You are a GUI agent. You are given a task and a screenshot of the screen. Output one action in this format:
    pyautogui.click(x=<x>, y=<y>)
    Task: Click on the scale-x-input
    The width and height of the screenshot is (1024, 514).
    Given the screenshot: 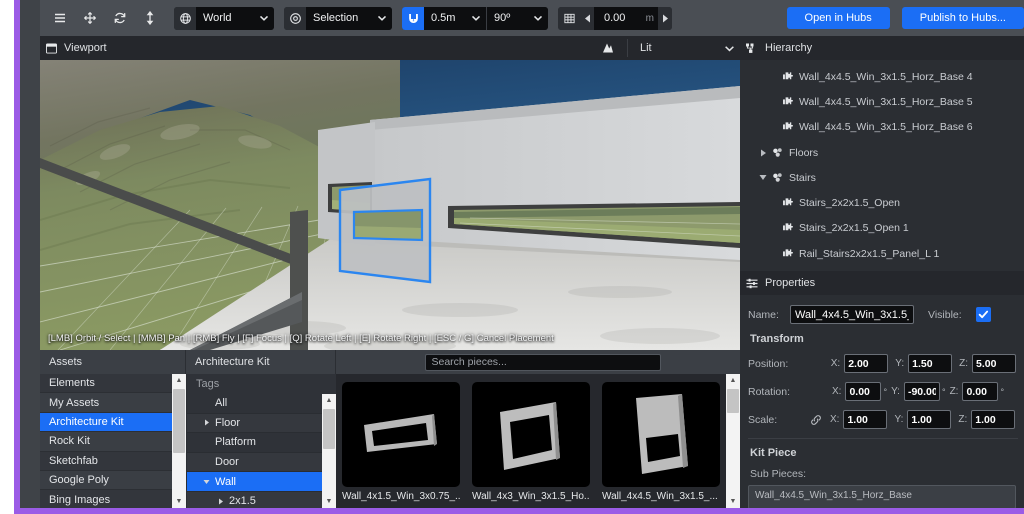 What is the action you would take?
    pyautogui.click(x=865, y=419)
    